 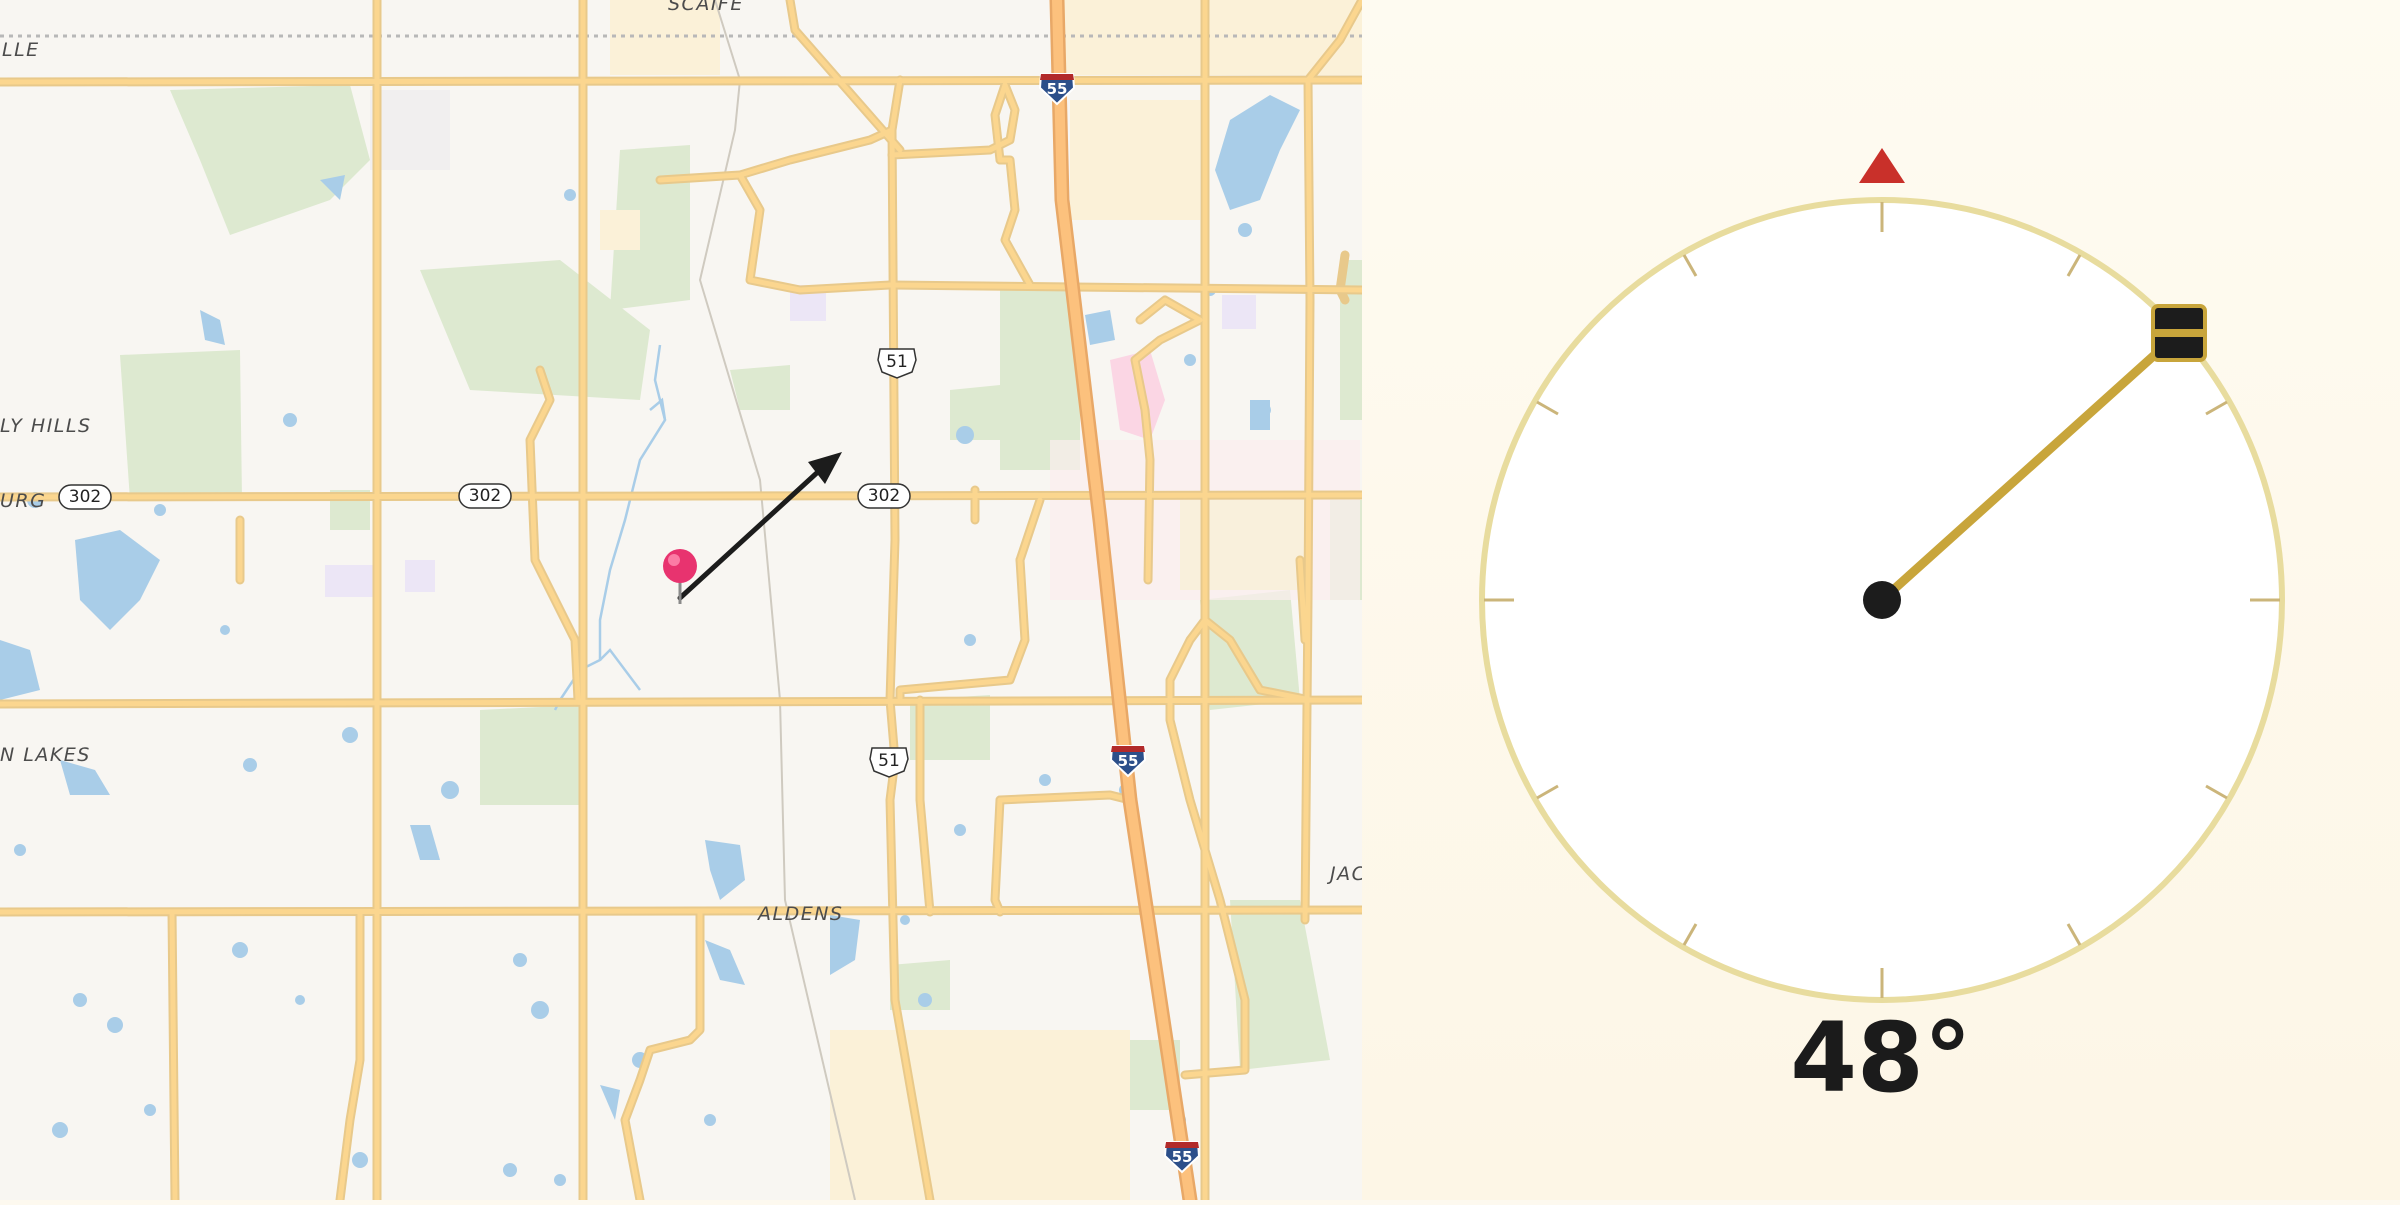 What do you see at coordinates (2179, 333) in the screenshot?
I see `drag-handle-icon` at bounding box center [2179, 333].